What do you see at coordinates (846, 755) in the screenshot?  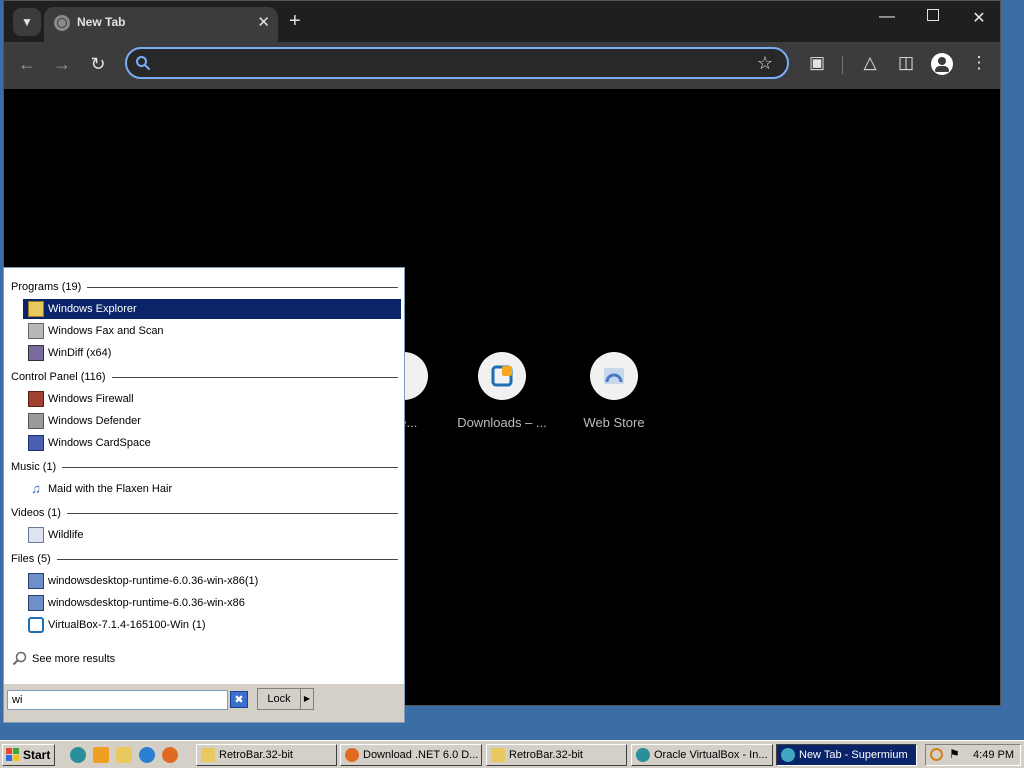 I see `taskbar-button-active: New Tab - Supermium` at bounding box center [846, 755].